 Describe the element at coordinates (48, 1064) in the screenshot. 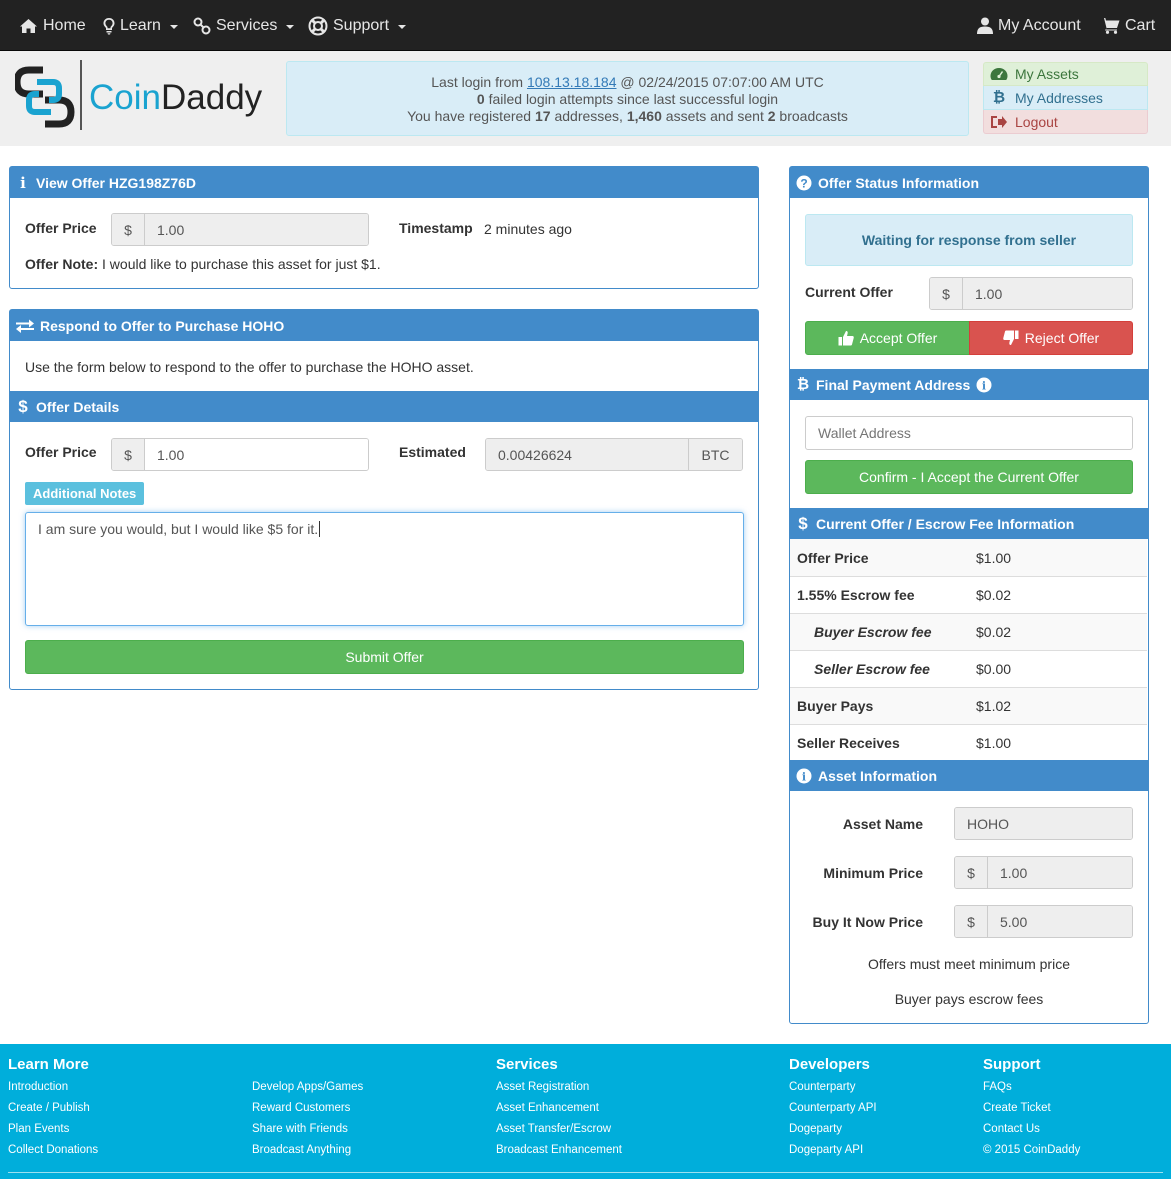

I see `footer-heading-learn-more: Learn More` at that location.